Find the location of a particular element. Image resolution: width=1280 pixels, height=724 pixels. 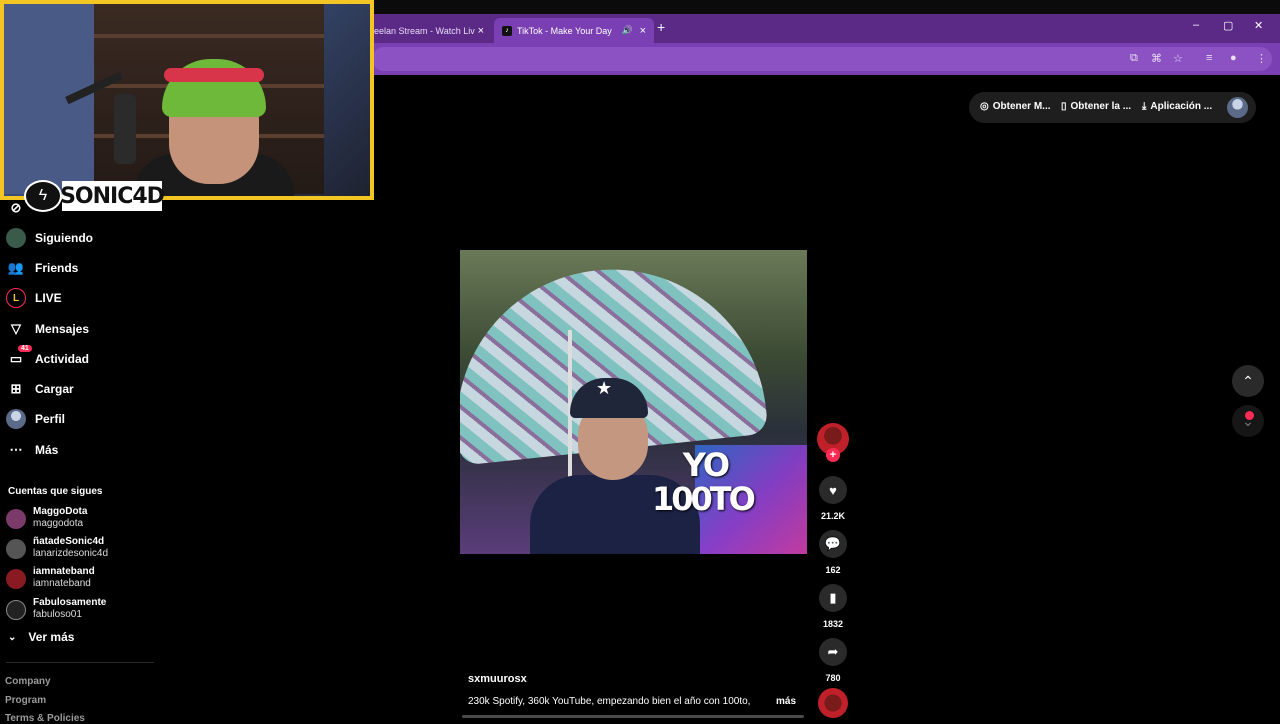

sidebar-item-actividad: ▭ 41 Actividad is located at coordinates (48, 357).